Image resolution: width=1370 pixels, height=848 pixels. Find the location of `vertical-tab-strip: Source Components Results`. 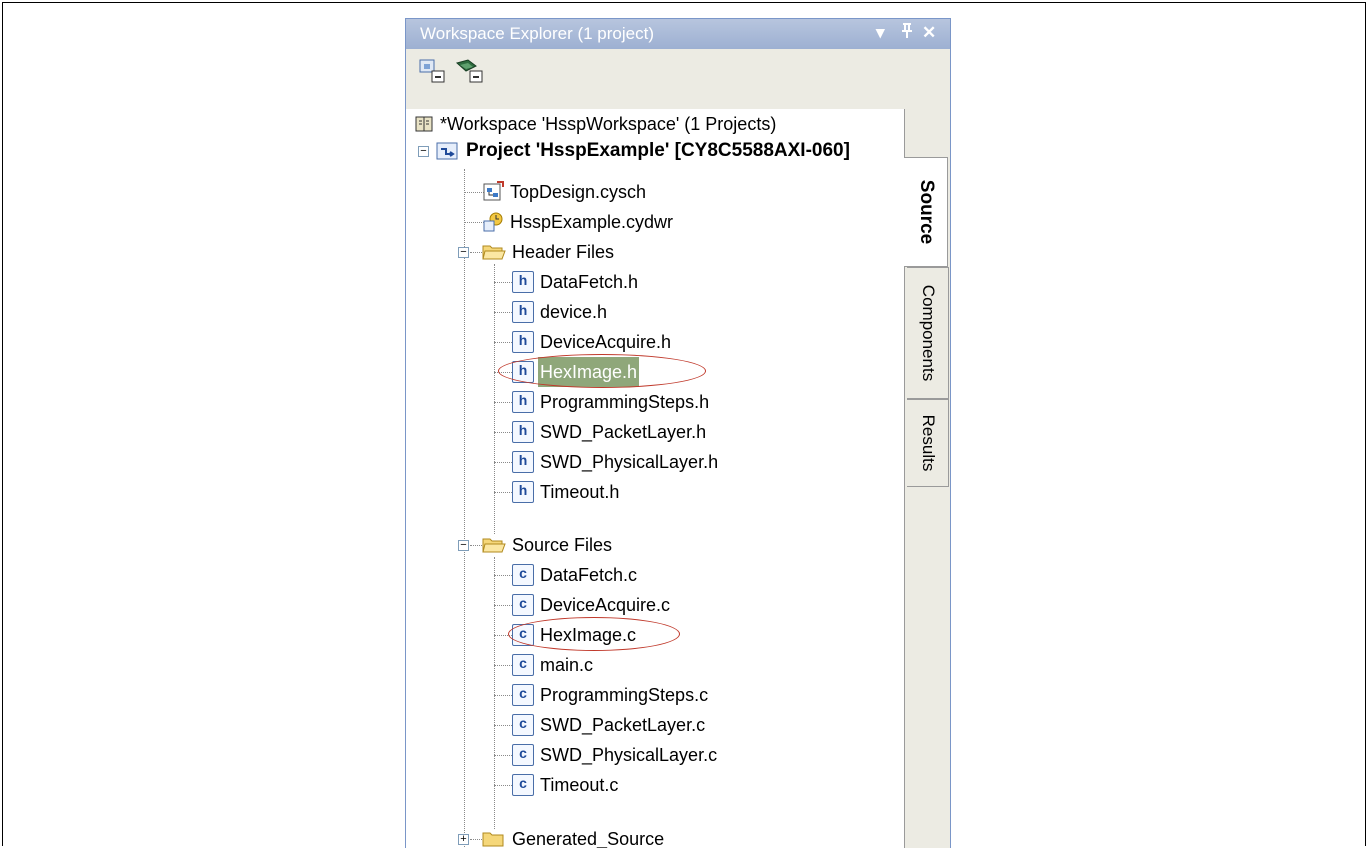

vertical-tab-strip: Source Components Results is located at coordinates (927, 478).